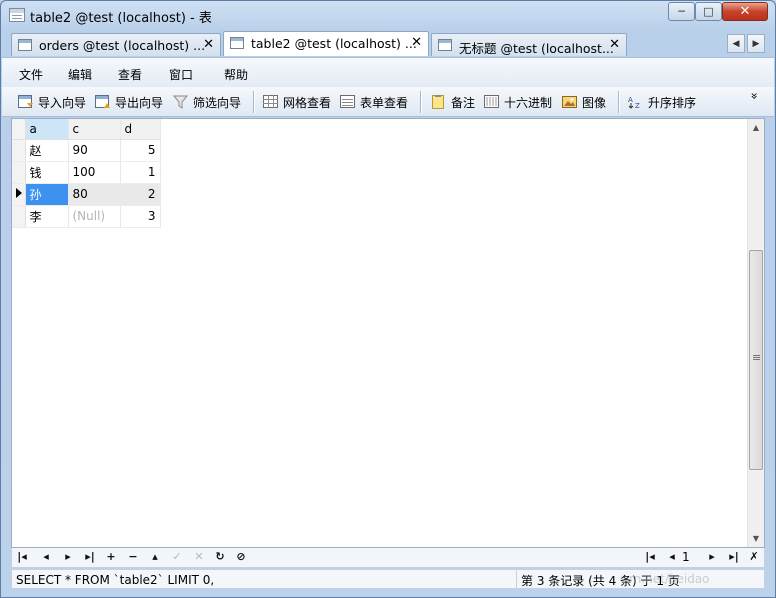  I want to click on import-wizard-icon, so click(26, 102).